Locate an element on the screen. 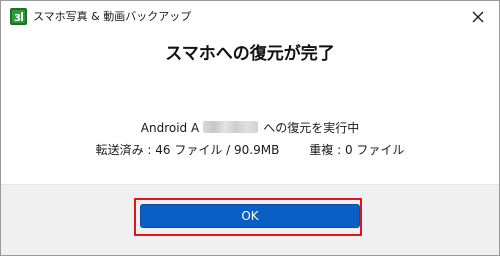 The image size is (500, 256). counts-line: 転送済み : 46 ファイル / 90.9MB 重複 : 0 ファイル is located at coordinates (250, 150).